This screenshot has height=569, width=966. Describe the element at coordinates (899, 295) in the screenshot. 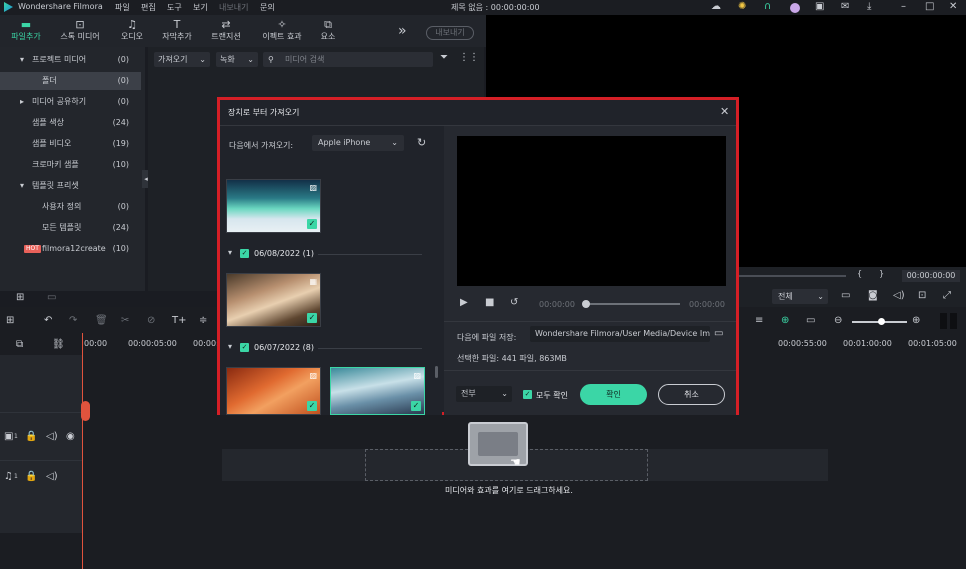

I see `volume-icon: ◁)` at that location.